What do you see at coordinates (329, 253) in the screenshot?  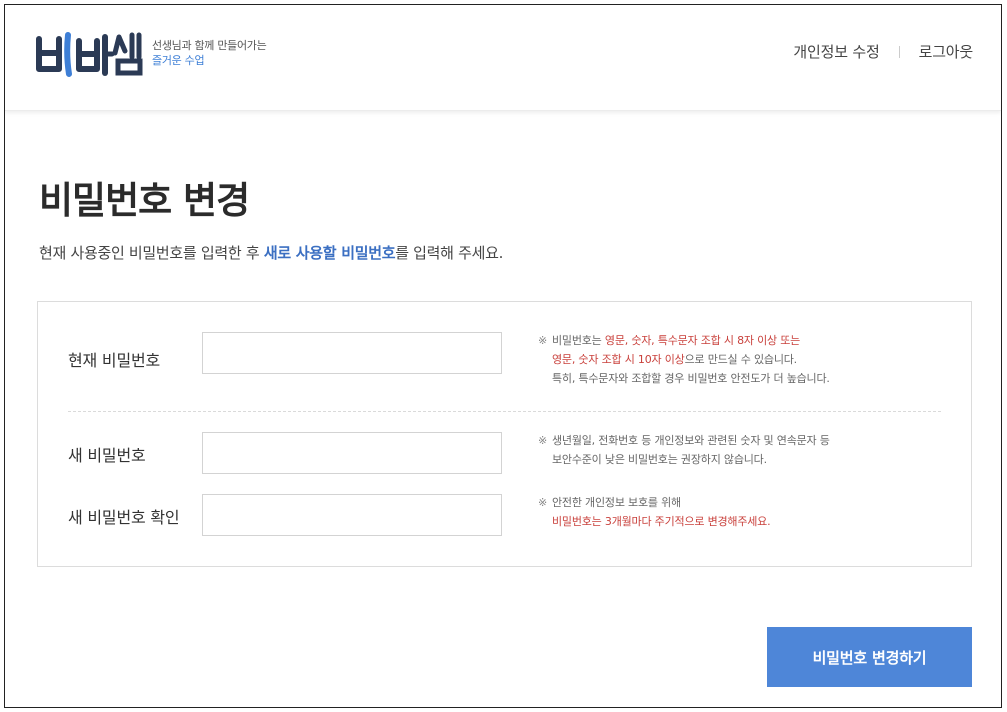 I see `intro-highlight: 새로 사용할 비밀번호` at bounding box center [329, 253].